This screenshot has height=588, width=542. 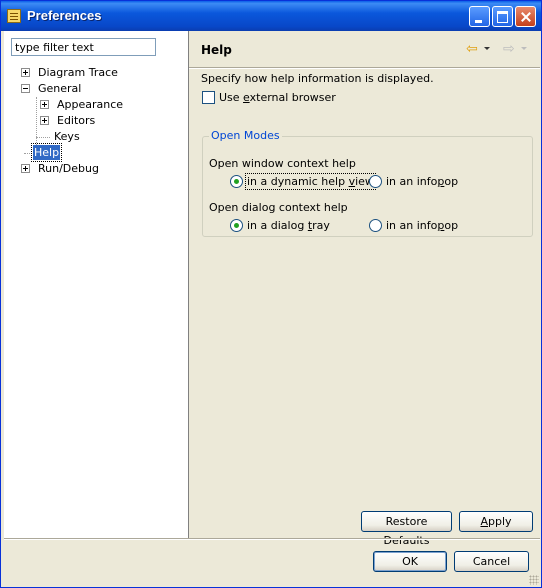 What do you see at coordinates (245, 135) in the screenshot?
I see `group-title: Open Modes` at bounding box center [245, 135].